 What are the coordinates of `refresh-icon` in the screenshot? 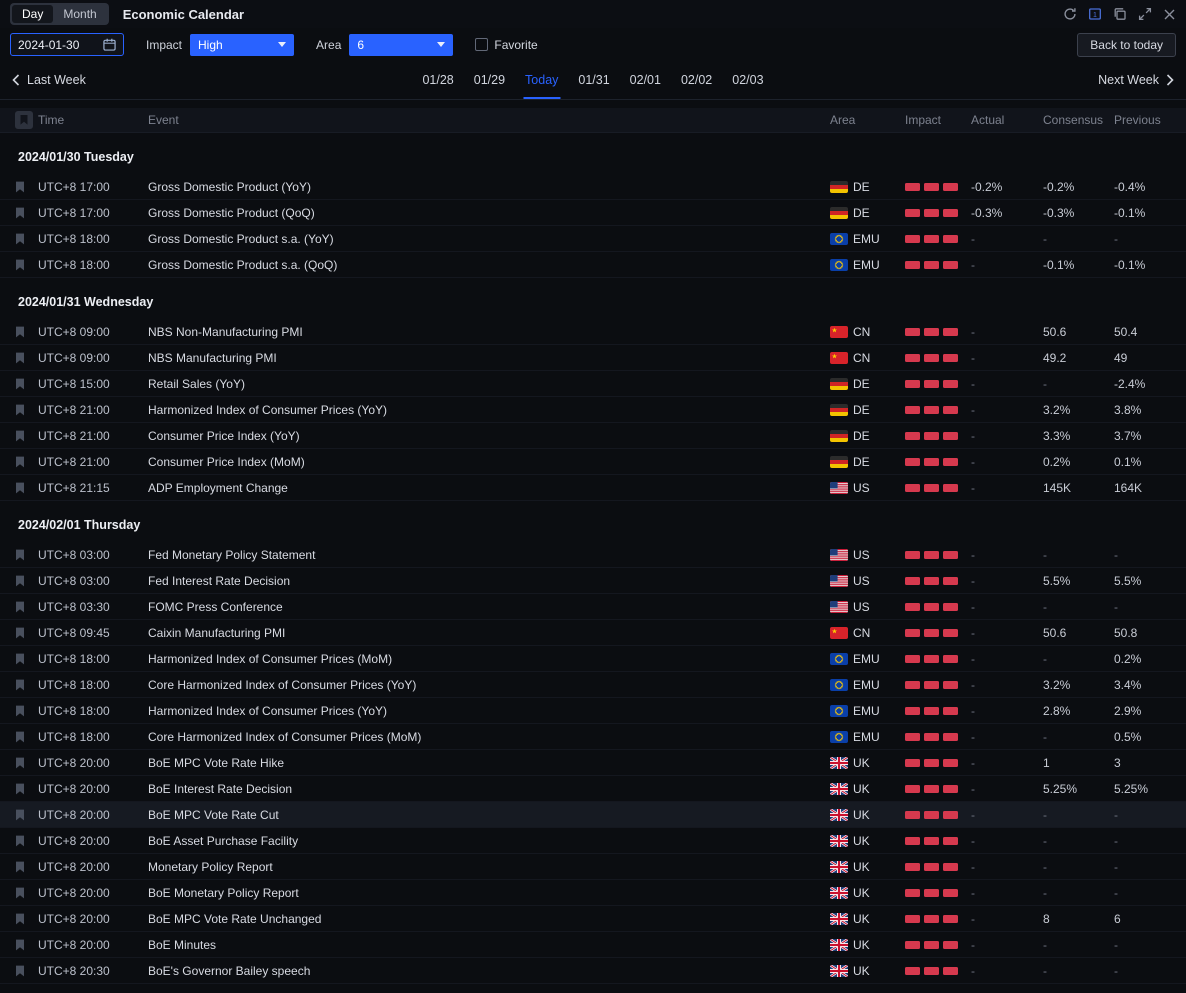 It's located at (1070, 14).